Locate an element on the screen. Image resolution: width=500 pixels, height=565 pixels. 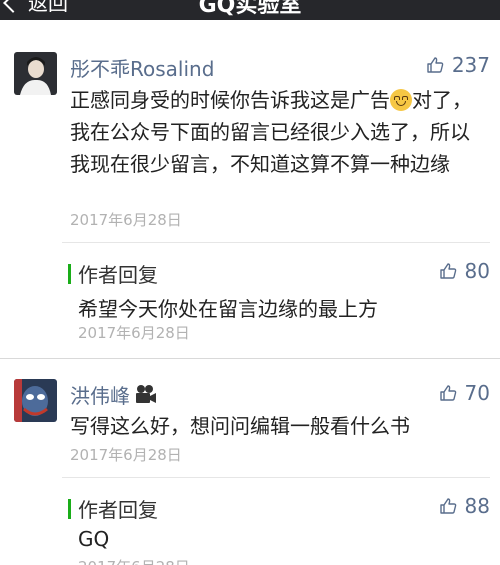
reply-header: 作者回复 is located at coordinates (113, 508).